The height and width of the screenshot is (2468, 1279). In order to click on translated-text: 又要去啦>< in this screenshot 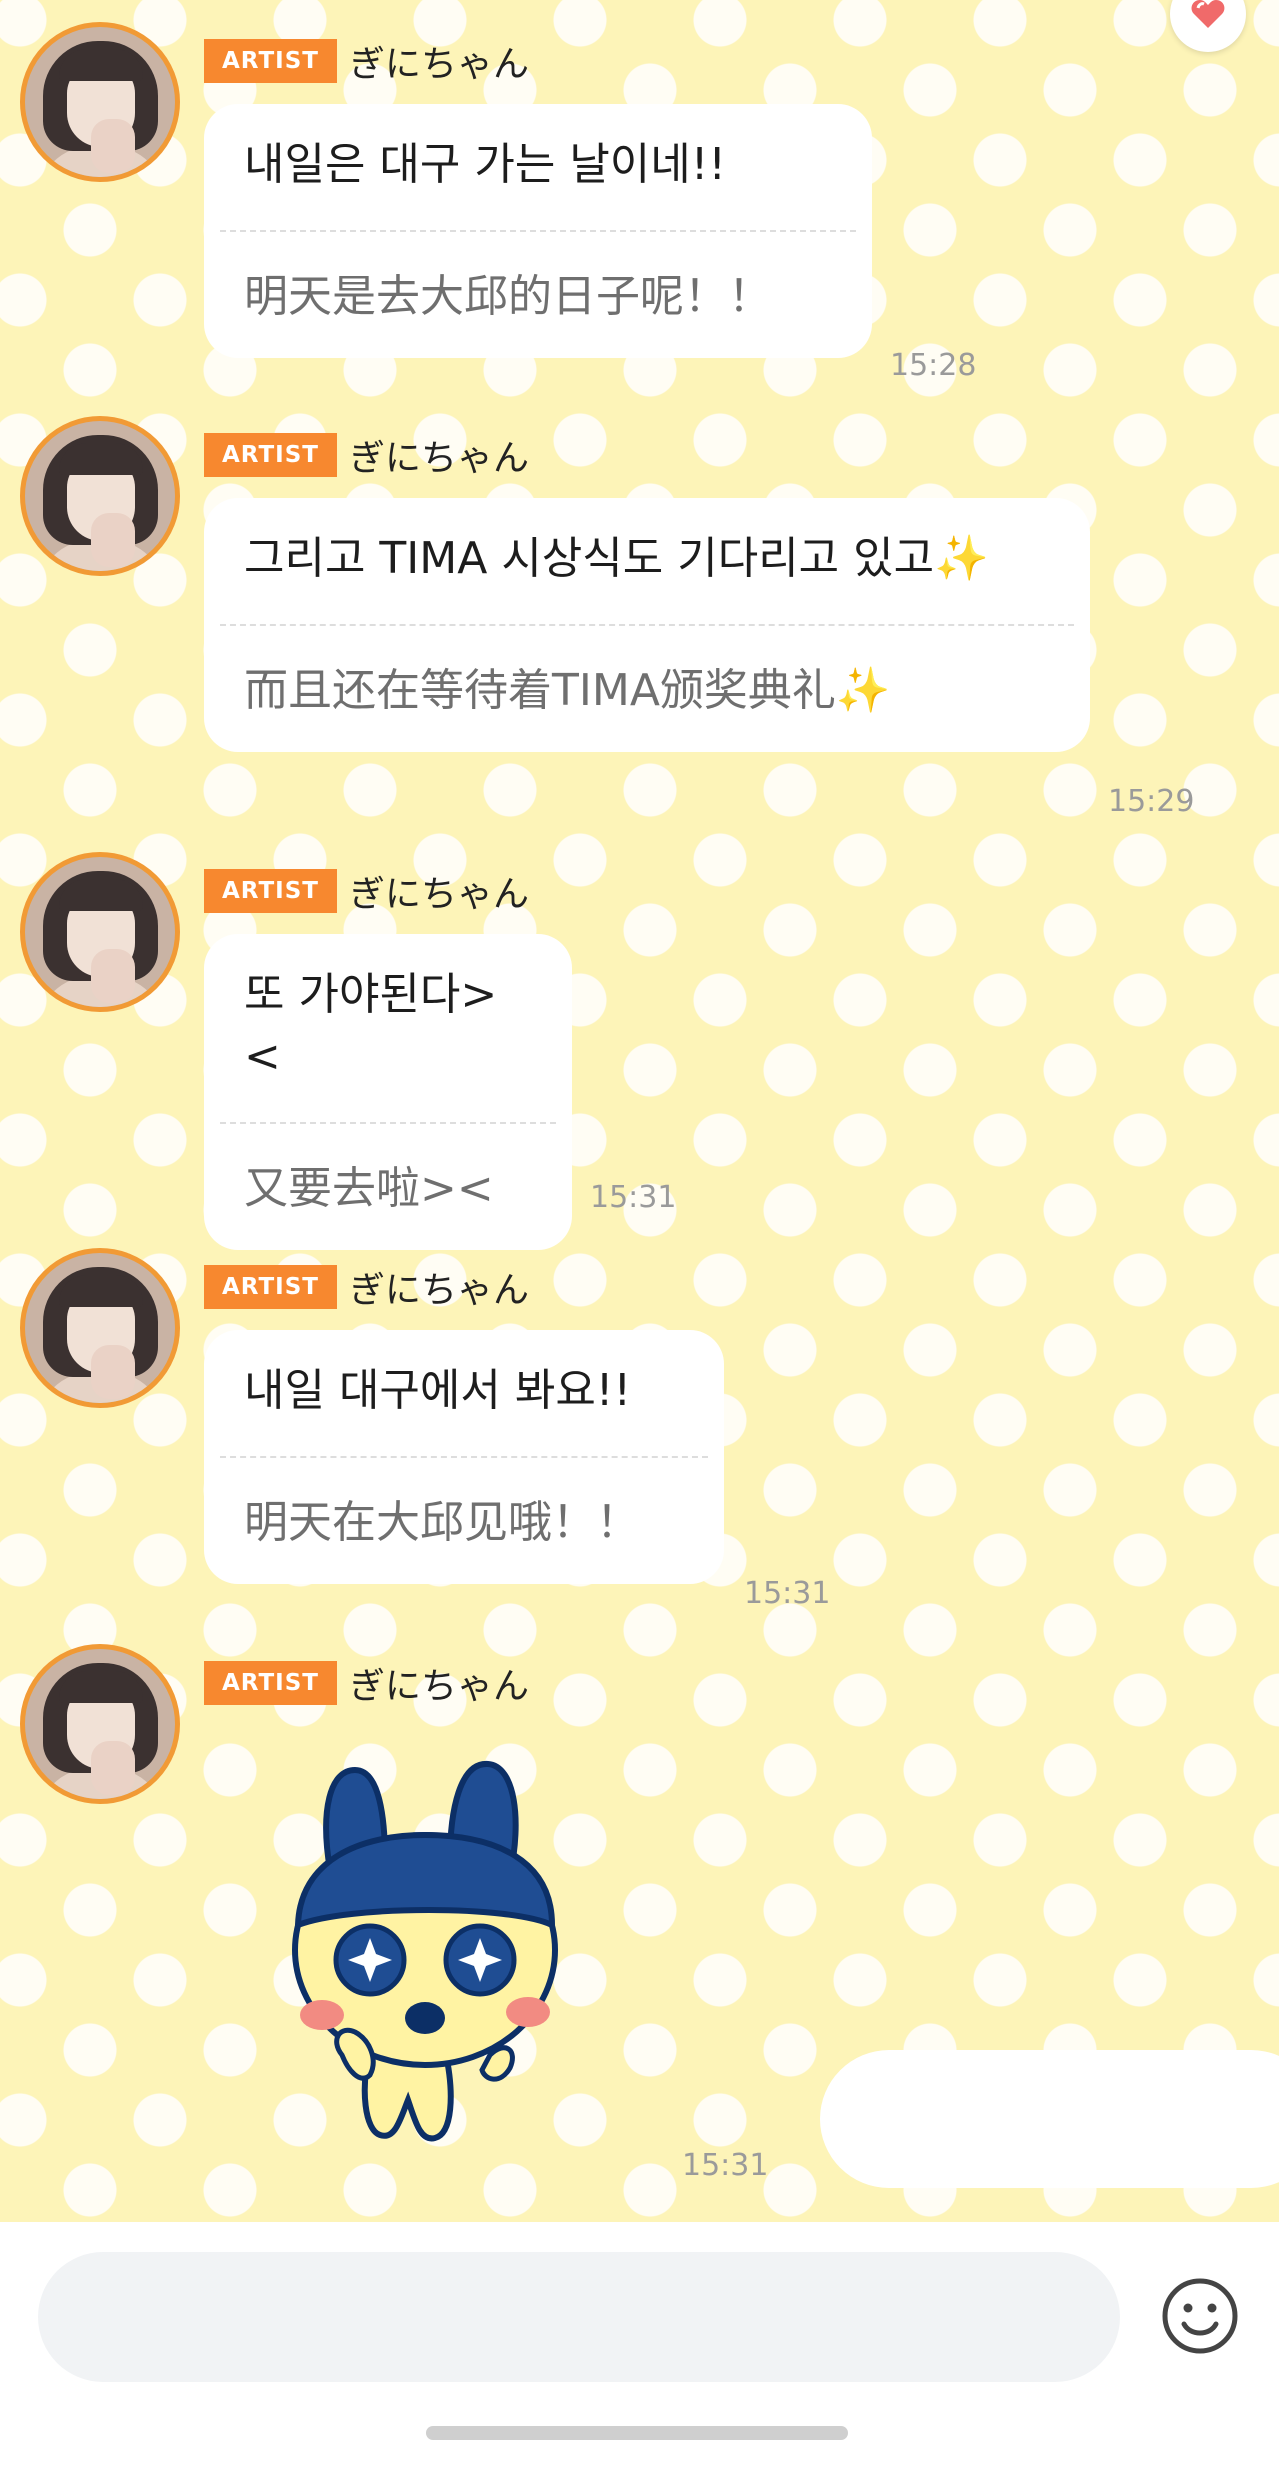, I will do `click(369, 1188)`.